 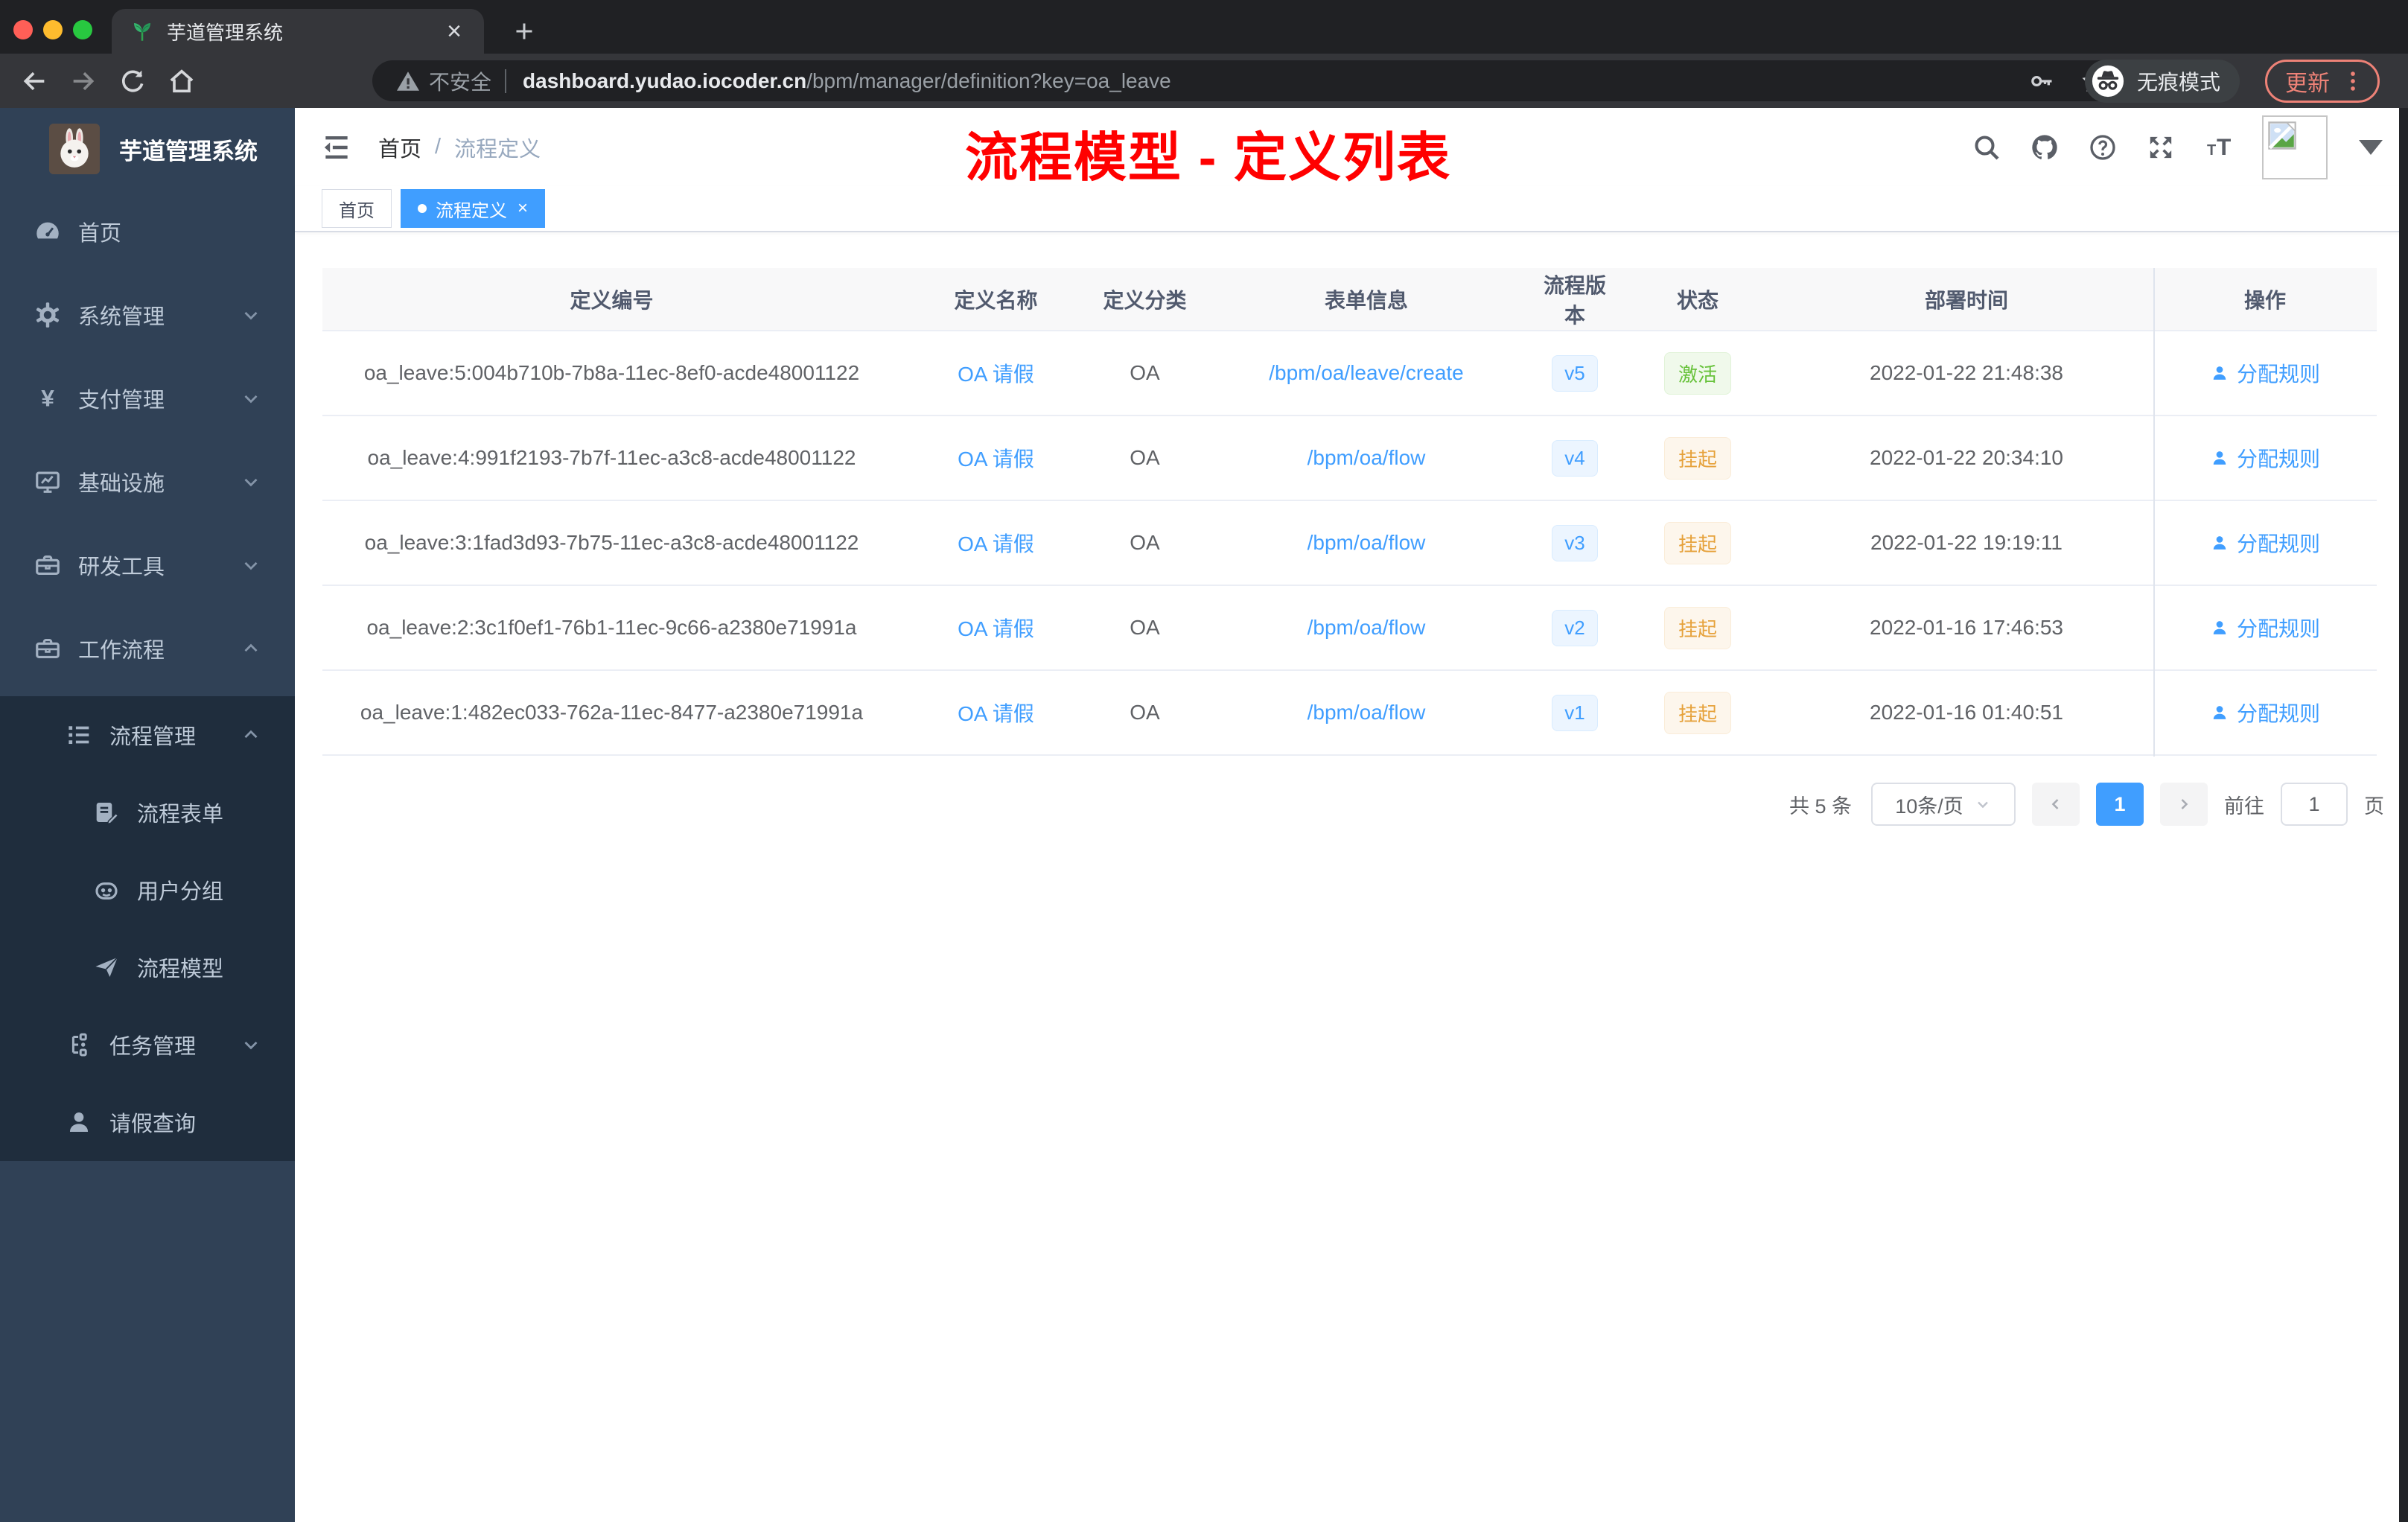 What do you see at coordinates (1943, 804) in the screenshot?
I see `page-size-select: 10条/页` at bounding box center [1943, 804].